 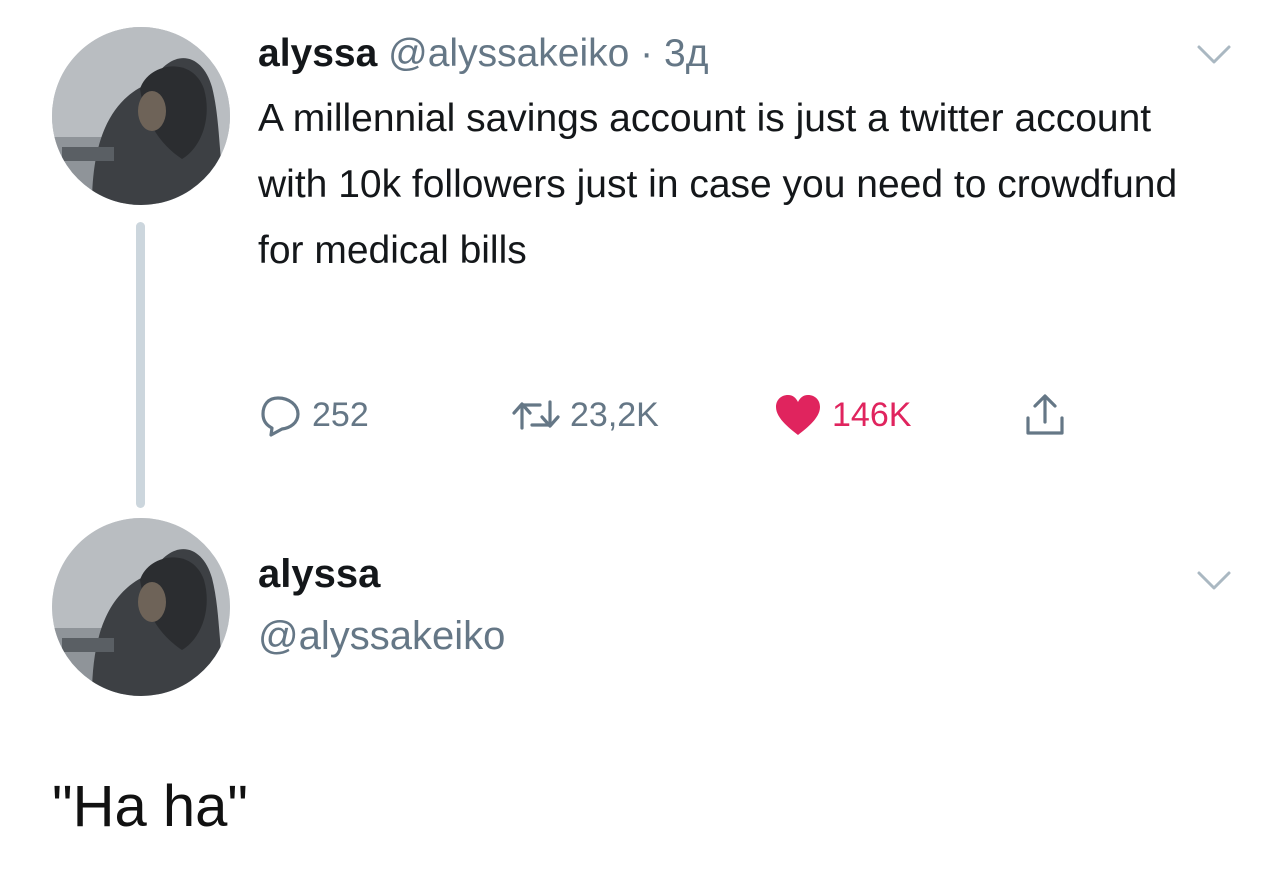 What do you see at coordinates (798, 415) in the screenshot?
I see `heart-icon` at bounding box center [798, 415].